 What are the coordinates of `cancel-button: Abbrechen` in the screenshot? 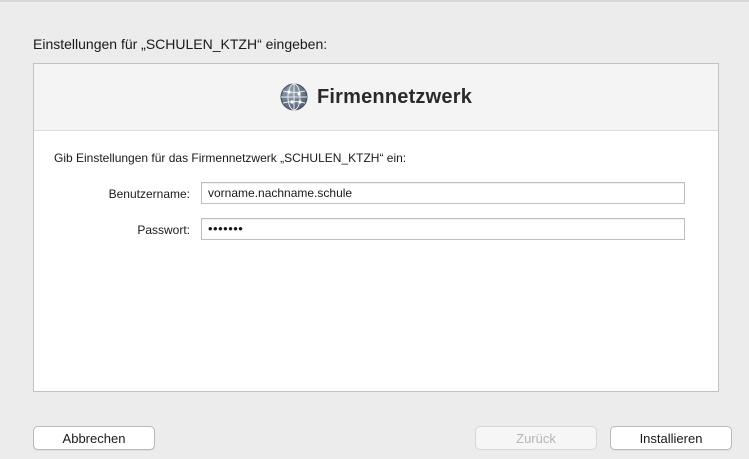 It's located at (94, 438).